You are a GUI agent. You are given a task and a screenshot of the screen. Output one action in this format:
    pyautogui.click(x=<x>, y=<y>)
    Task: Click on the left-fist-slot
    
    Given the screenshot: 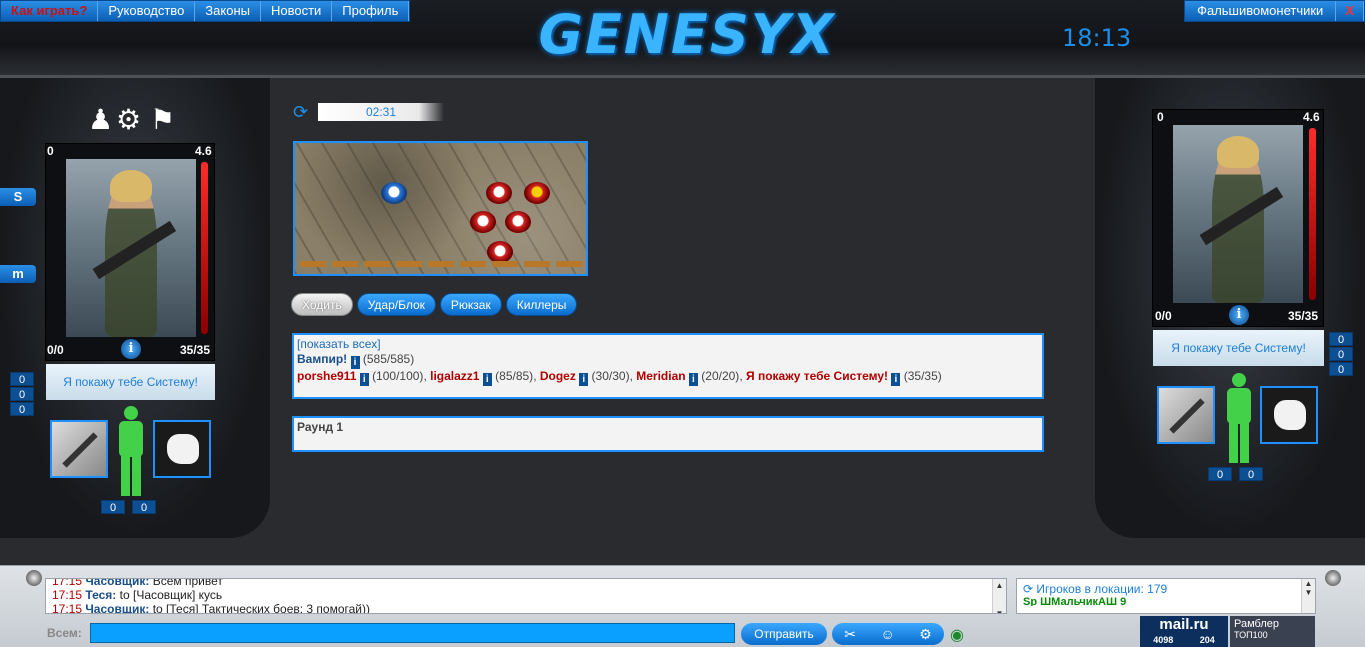 What is the action you would take?
    pyautogui.click(x=182, y=449)
    